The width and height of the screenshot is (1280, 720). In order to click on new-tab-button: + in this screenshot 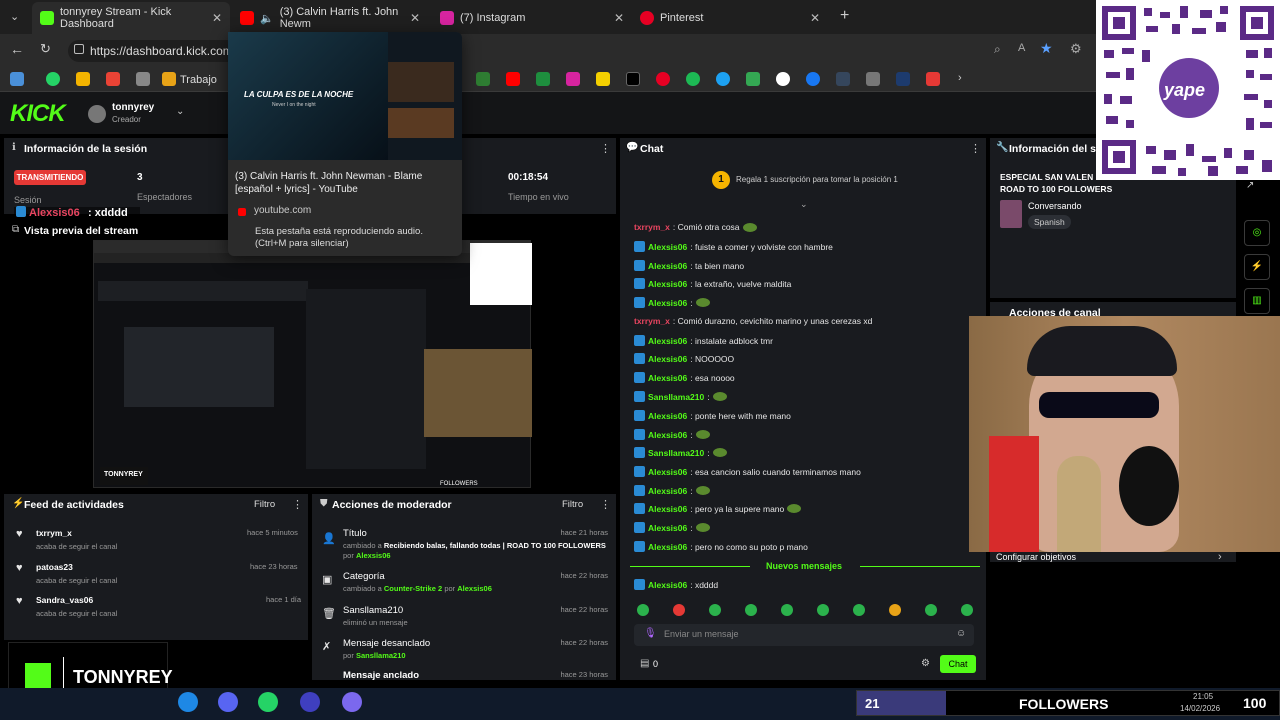, I will do `click(844, 16)`.